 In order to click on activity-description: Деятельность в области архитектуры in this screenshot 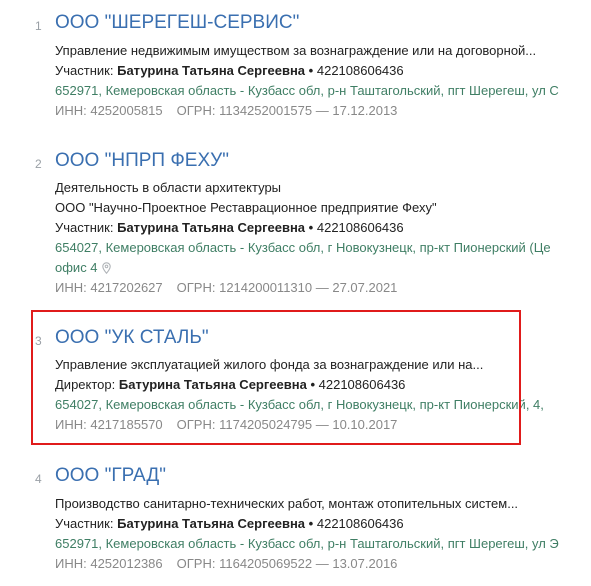, I will do `click(168, 187)`.